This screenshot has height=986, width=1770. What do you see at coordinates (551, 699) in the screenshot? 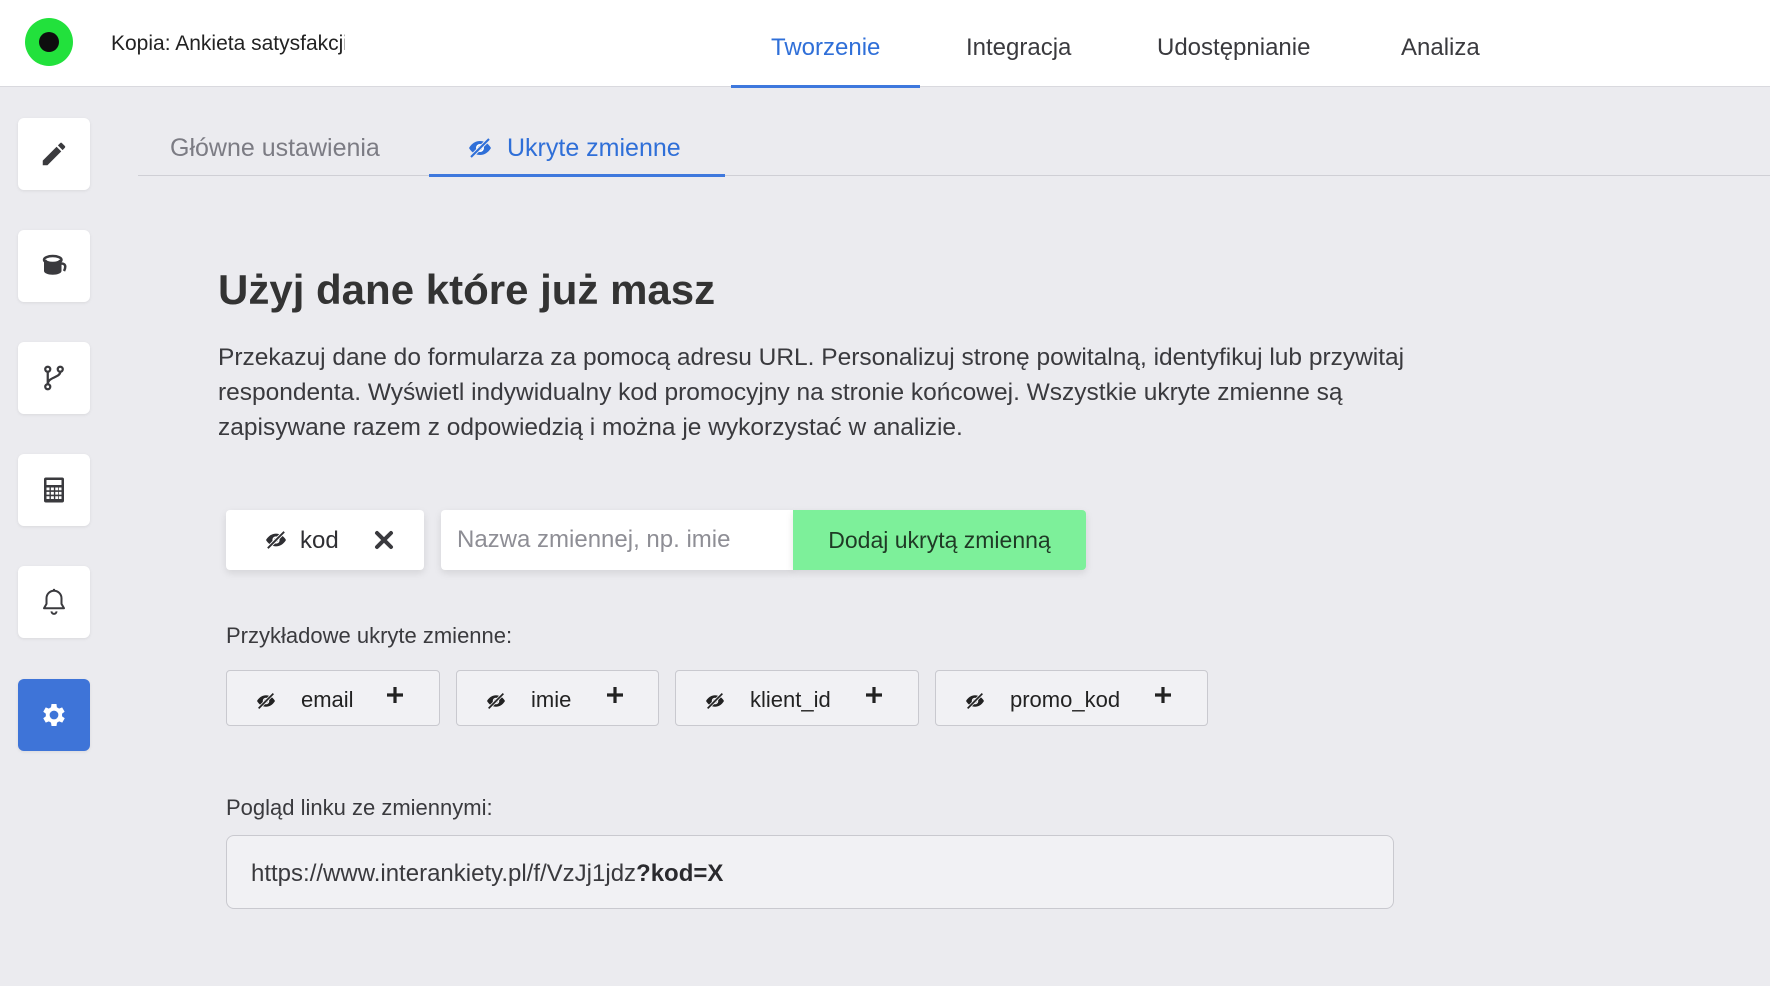
I see `example-chip-label: imie` at bounding box center [551, 699].